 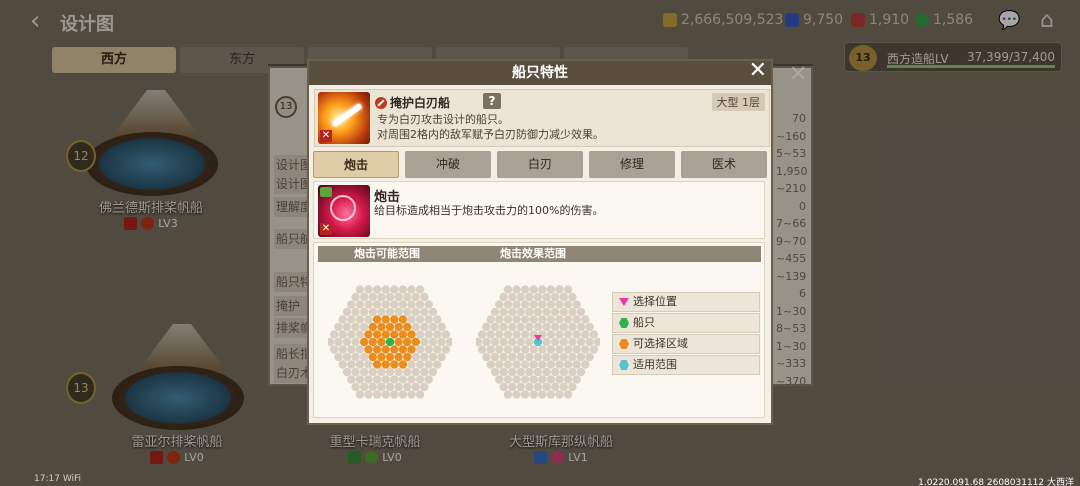 What do you see at coordinates (540, 164) in the screenshot?
I see `tab-melee: 白刃` at bounding box center [540, 164].